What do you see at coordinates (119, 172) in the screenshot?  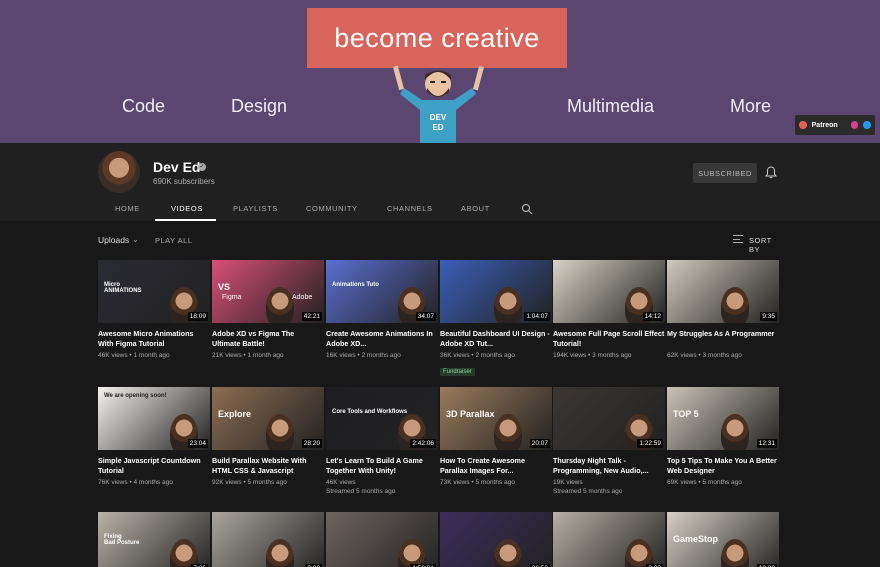 I see `channel-avatar` at bounding box center [119, 172].